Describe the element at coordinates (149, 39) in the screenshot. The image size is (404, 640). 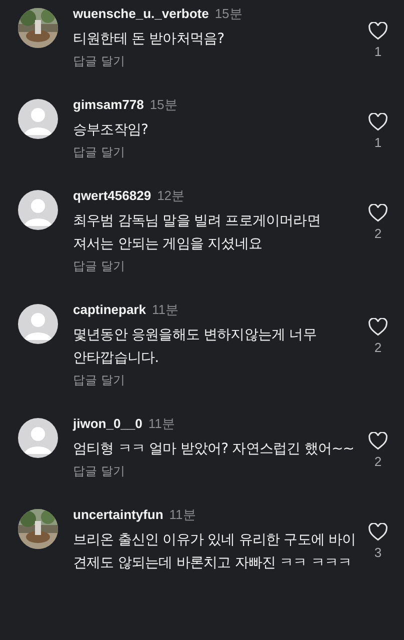
I see `comment-text: 티원한테 돈 받아처먹음?` at that location.